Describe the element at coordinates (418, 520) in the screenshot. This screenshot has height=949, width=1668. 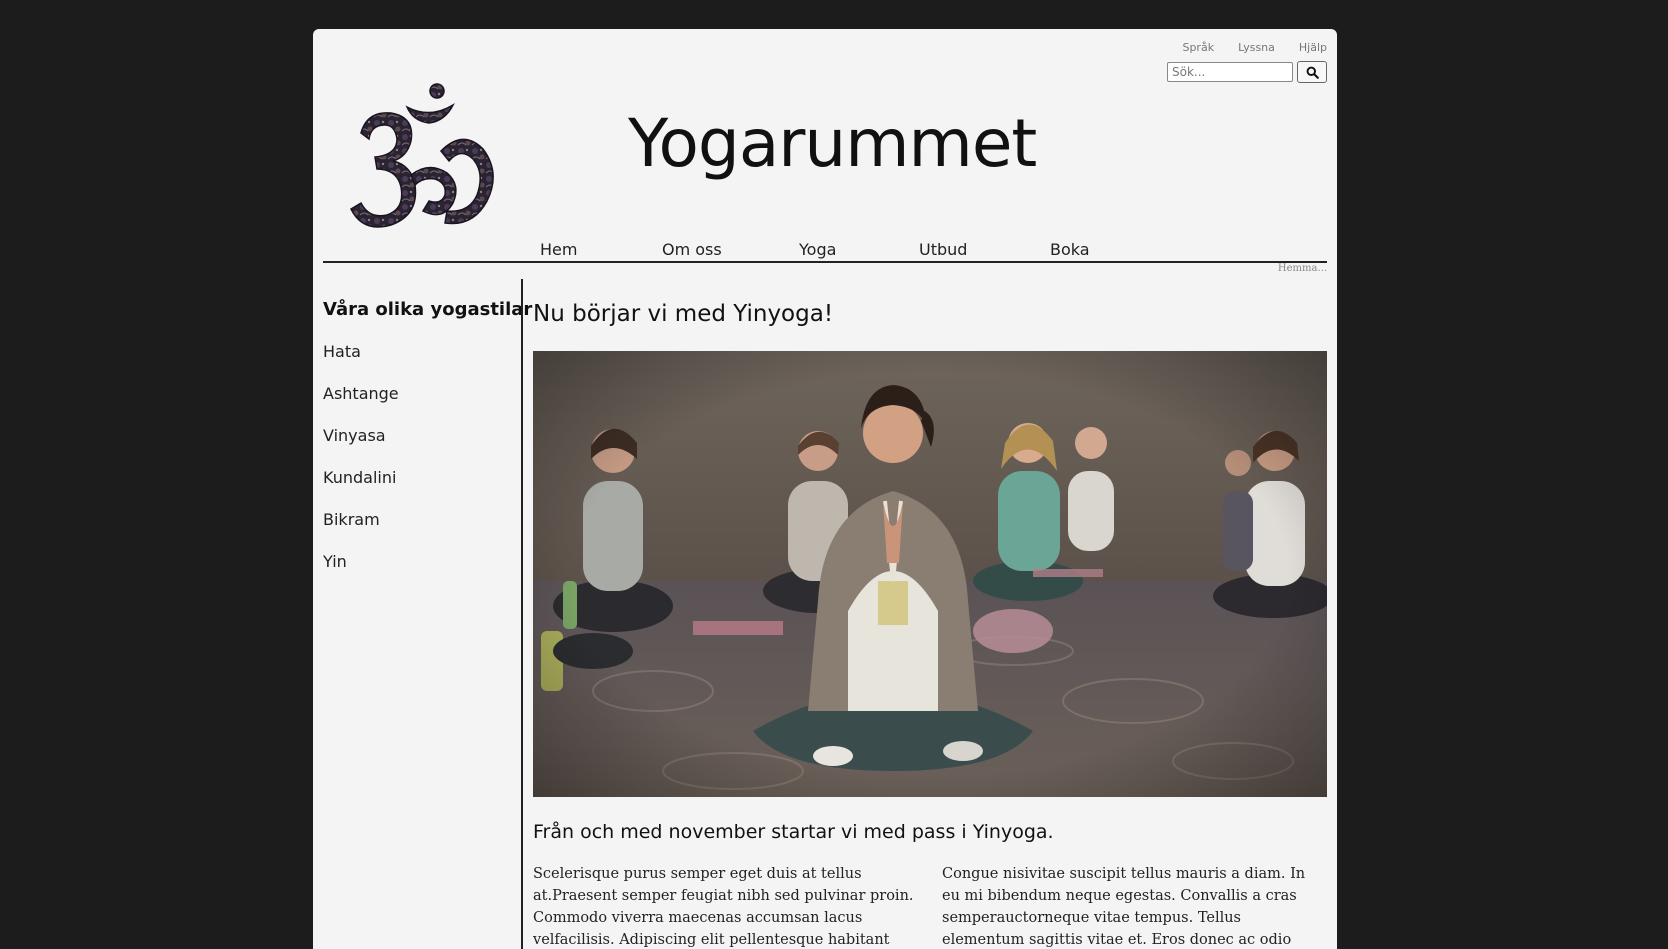
I see `sidebar-item-bikram: Bikram` at that location.